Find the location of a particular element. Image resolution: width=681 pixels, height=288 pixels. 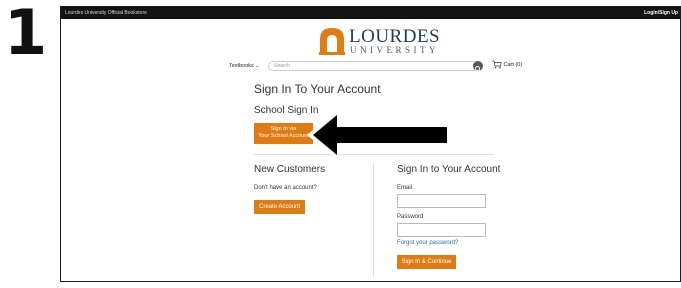

logo-subtitle: UNIVERSITY is located at coordinates (394, 50).